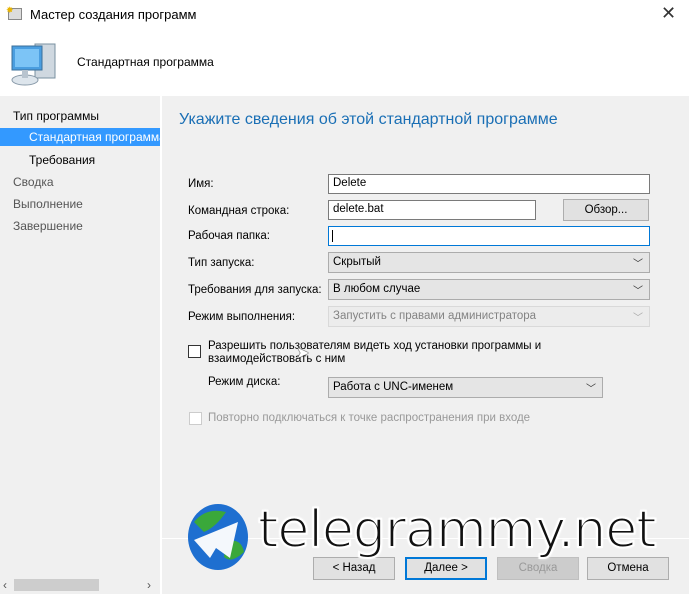  Describe the element at coordinates (242, 317) in the screenshot. I see `run-mode-label: Режим выполнения:` at that location.